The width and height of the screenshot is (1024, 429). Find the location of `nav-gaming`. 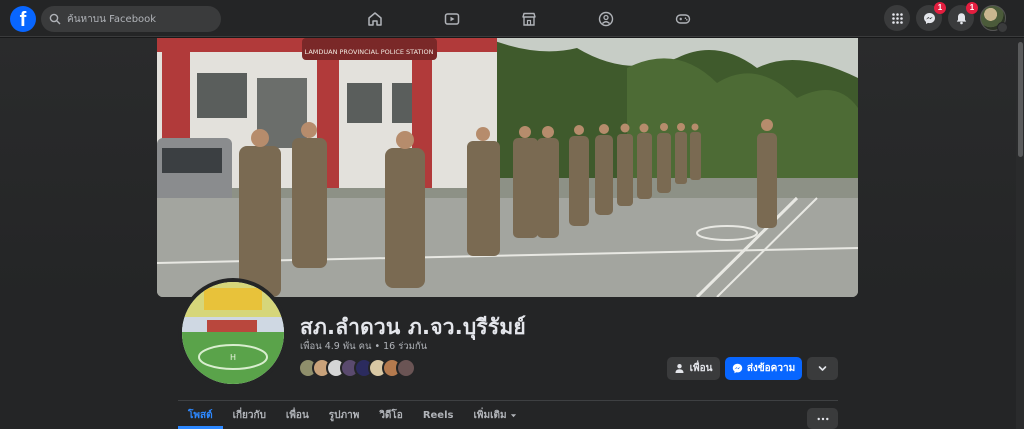

nav-gaming is located at coordinates (682, 18).